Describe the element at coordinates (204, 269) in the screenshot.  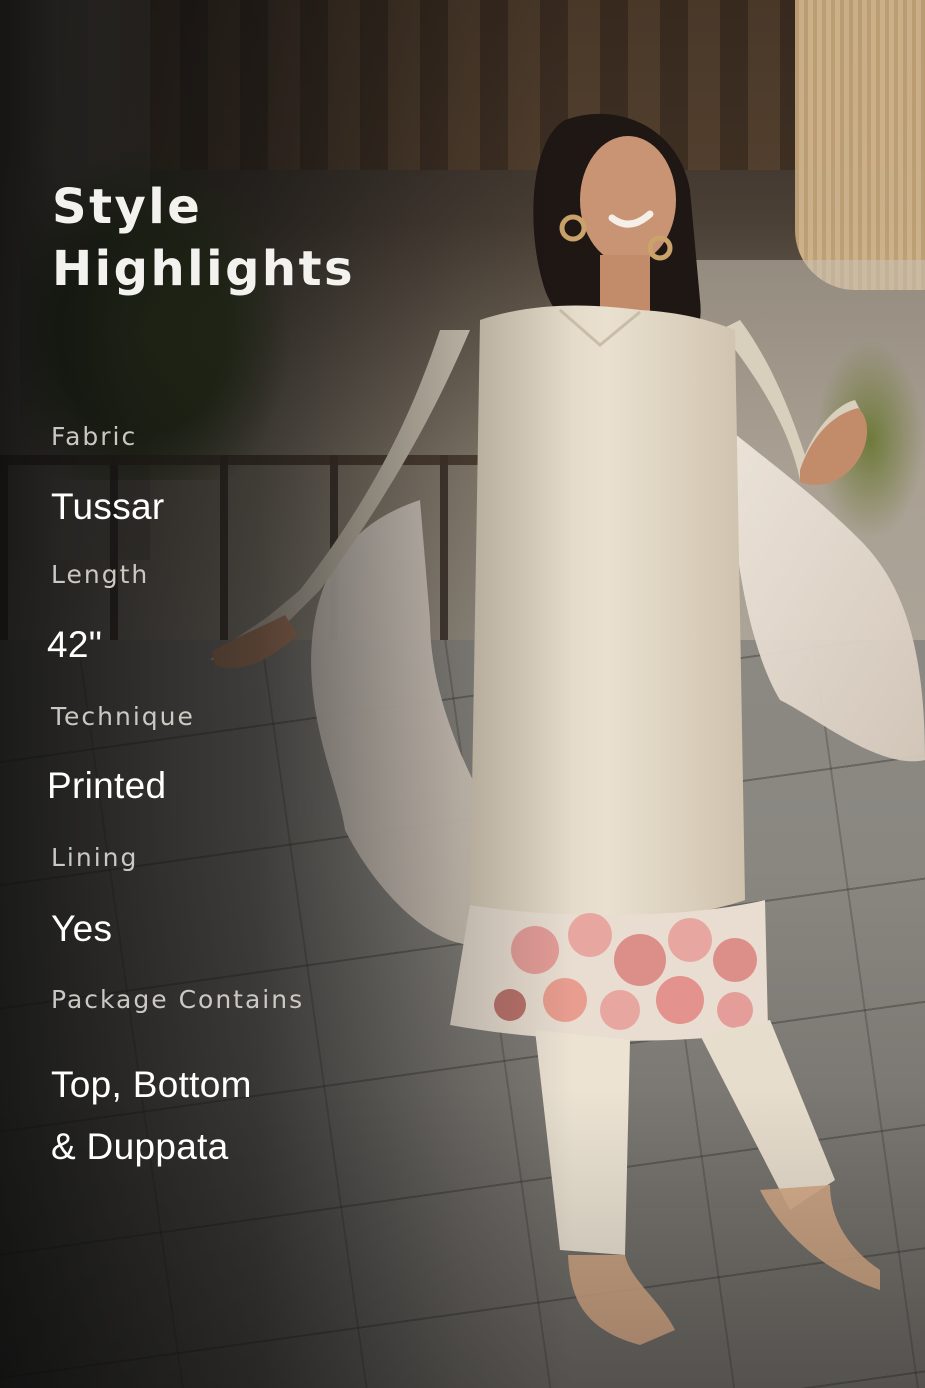
I see `title-line-2: Highlights` at that location.